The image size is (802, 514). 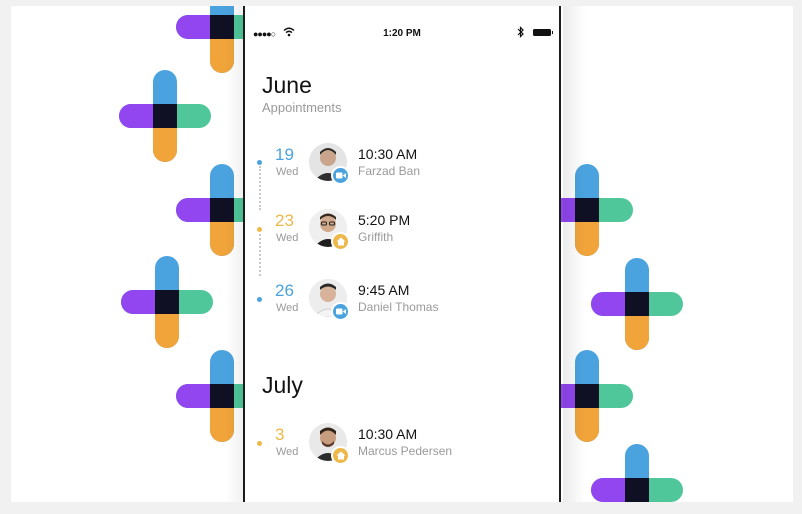 I want to click on month-heading-july: July, so click(x=282, y=385).